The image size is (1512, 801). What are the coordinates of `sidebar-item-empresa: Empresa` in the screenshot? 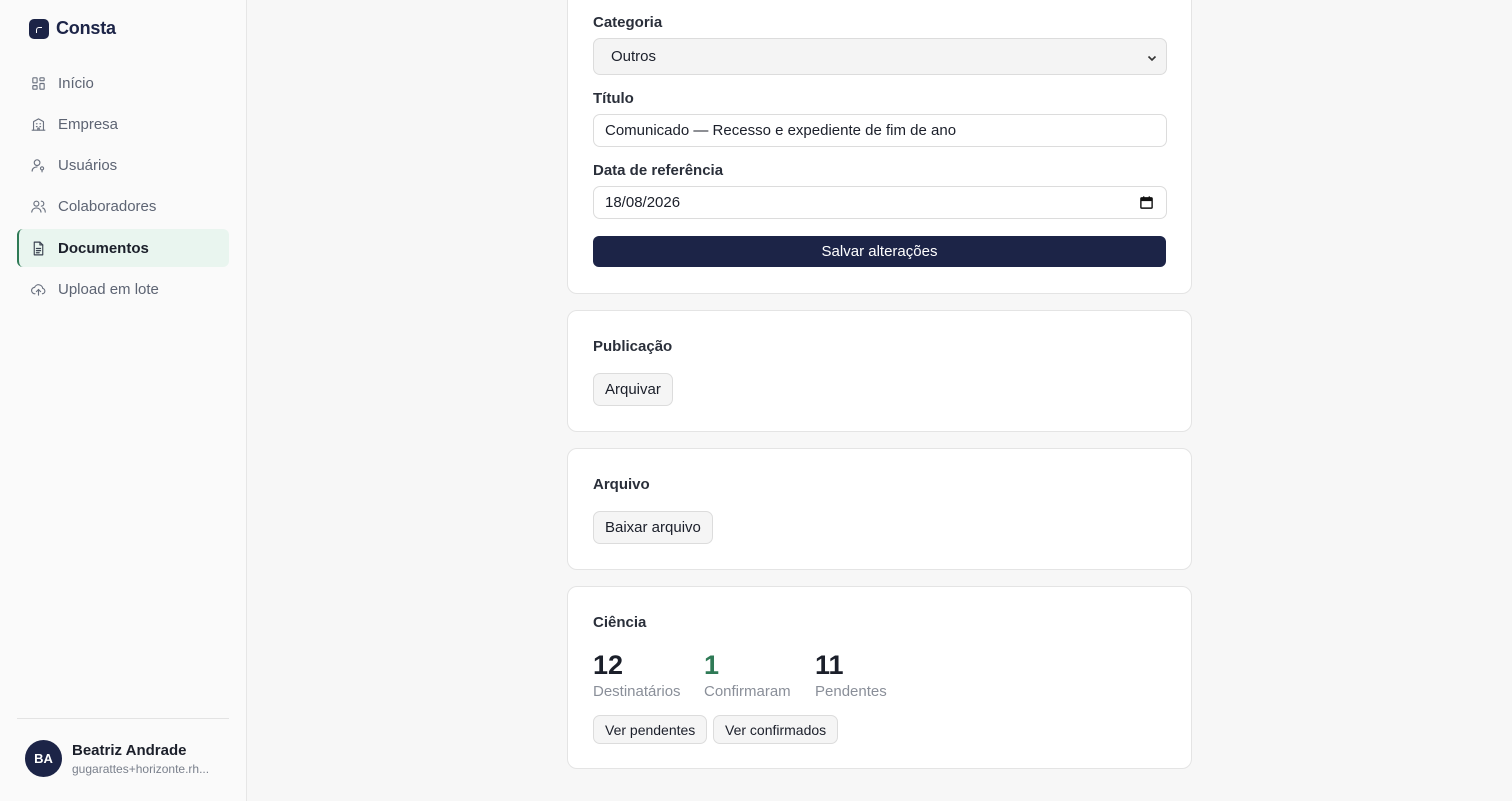 It's located at (123, 124).